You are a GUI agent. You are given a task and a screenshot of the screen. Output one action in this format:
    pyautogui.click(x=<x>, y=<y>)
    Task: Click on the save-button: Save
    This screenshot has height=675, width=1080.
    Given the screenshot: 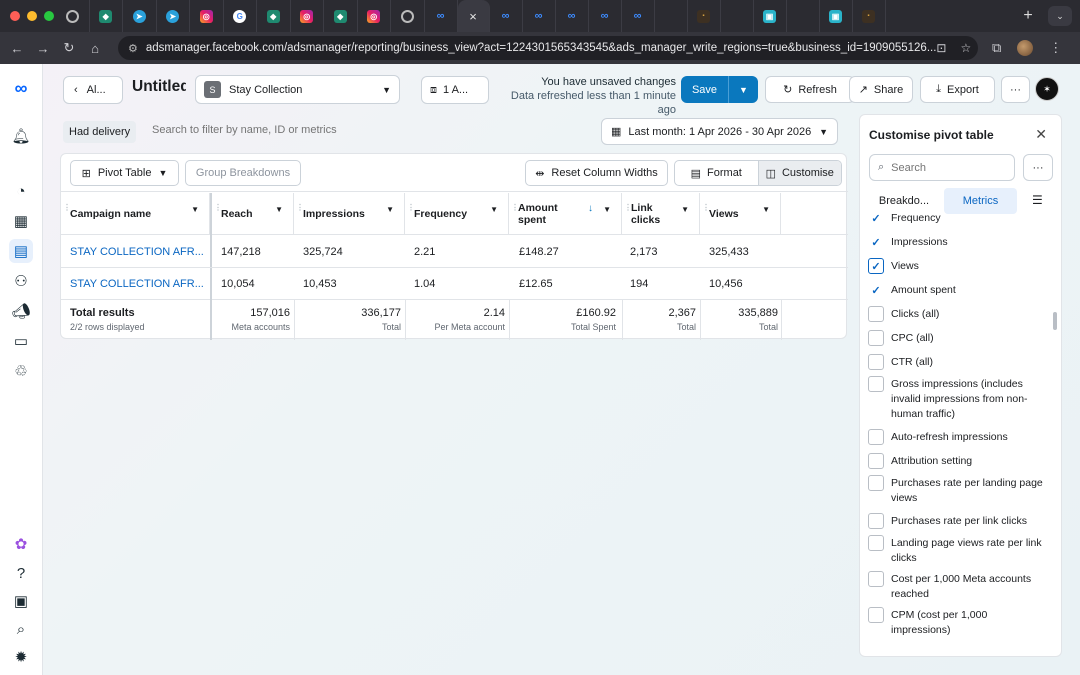 What is the action you would take?
    pyautogui.click(x=704, y=89)
    